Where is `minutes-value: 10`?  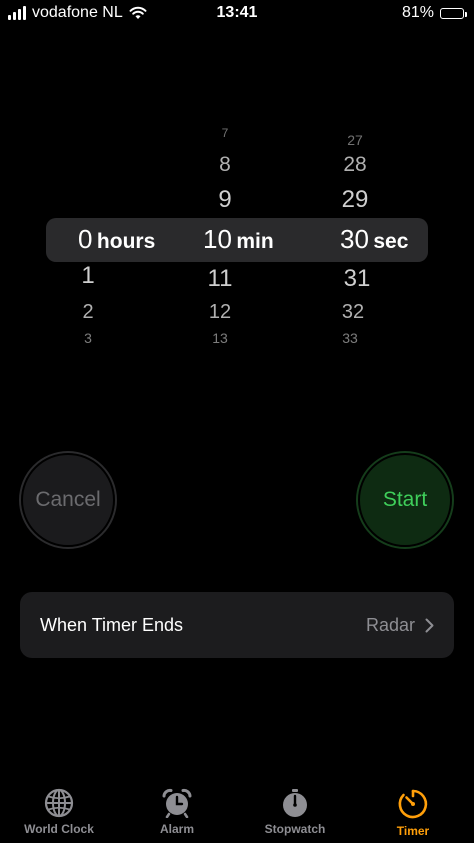
minutes-value: 10 is located at coordinates (217, 239).